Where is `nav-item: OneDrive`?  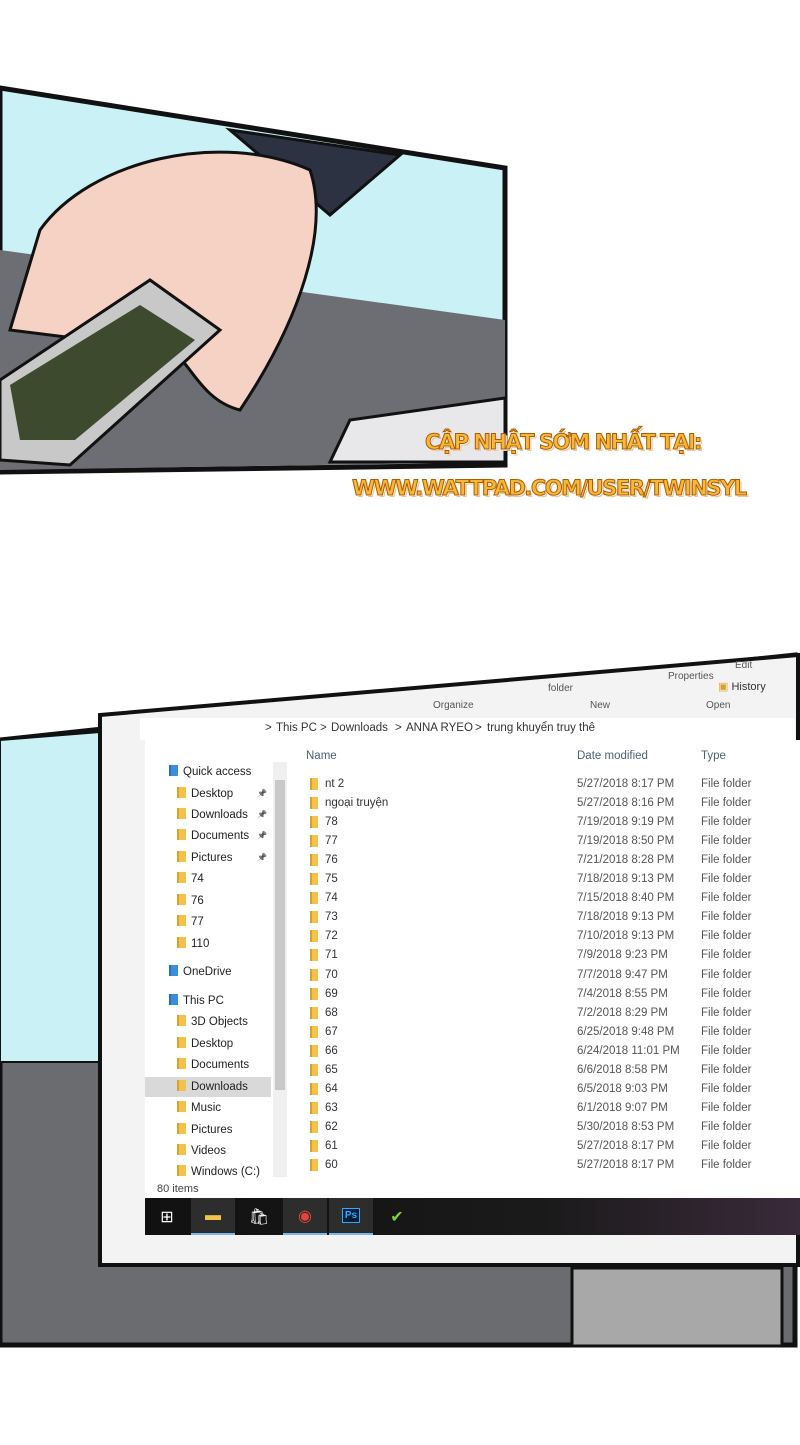
nav-item: OneDrive is located at coordinates (208, 972).